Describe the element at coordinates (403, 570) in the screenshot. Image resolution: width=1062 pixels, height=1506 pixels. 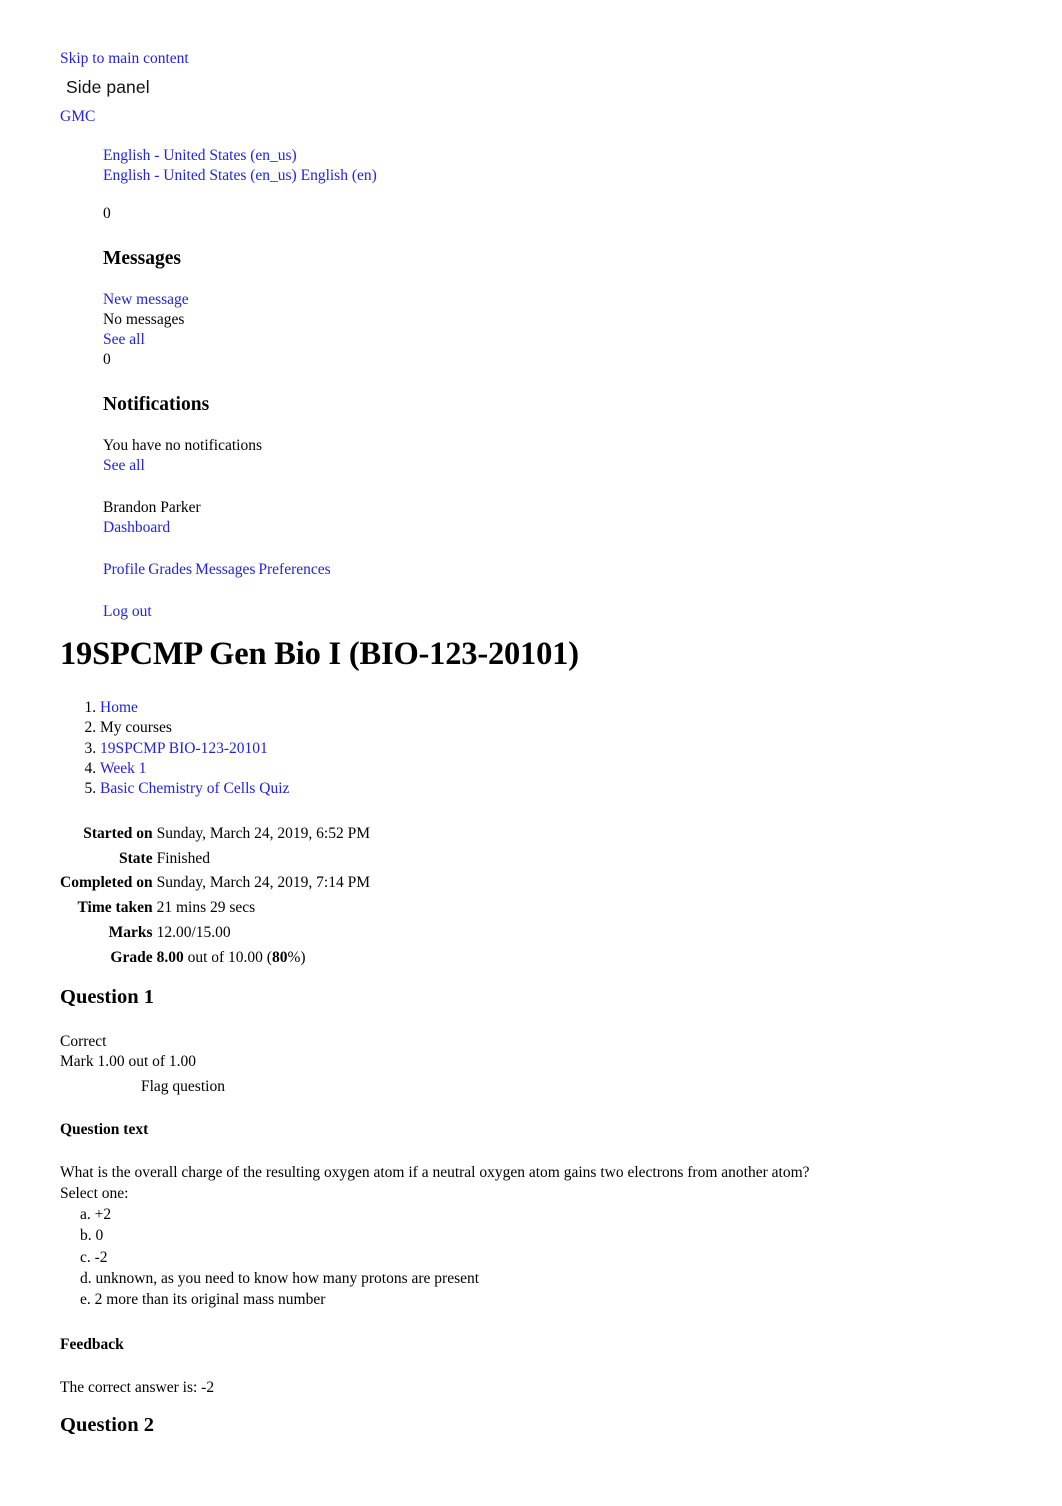
I see `user-menu-links: Profile Grades Messages Preferences` at that location.